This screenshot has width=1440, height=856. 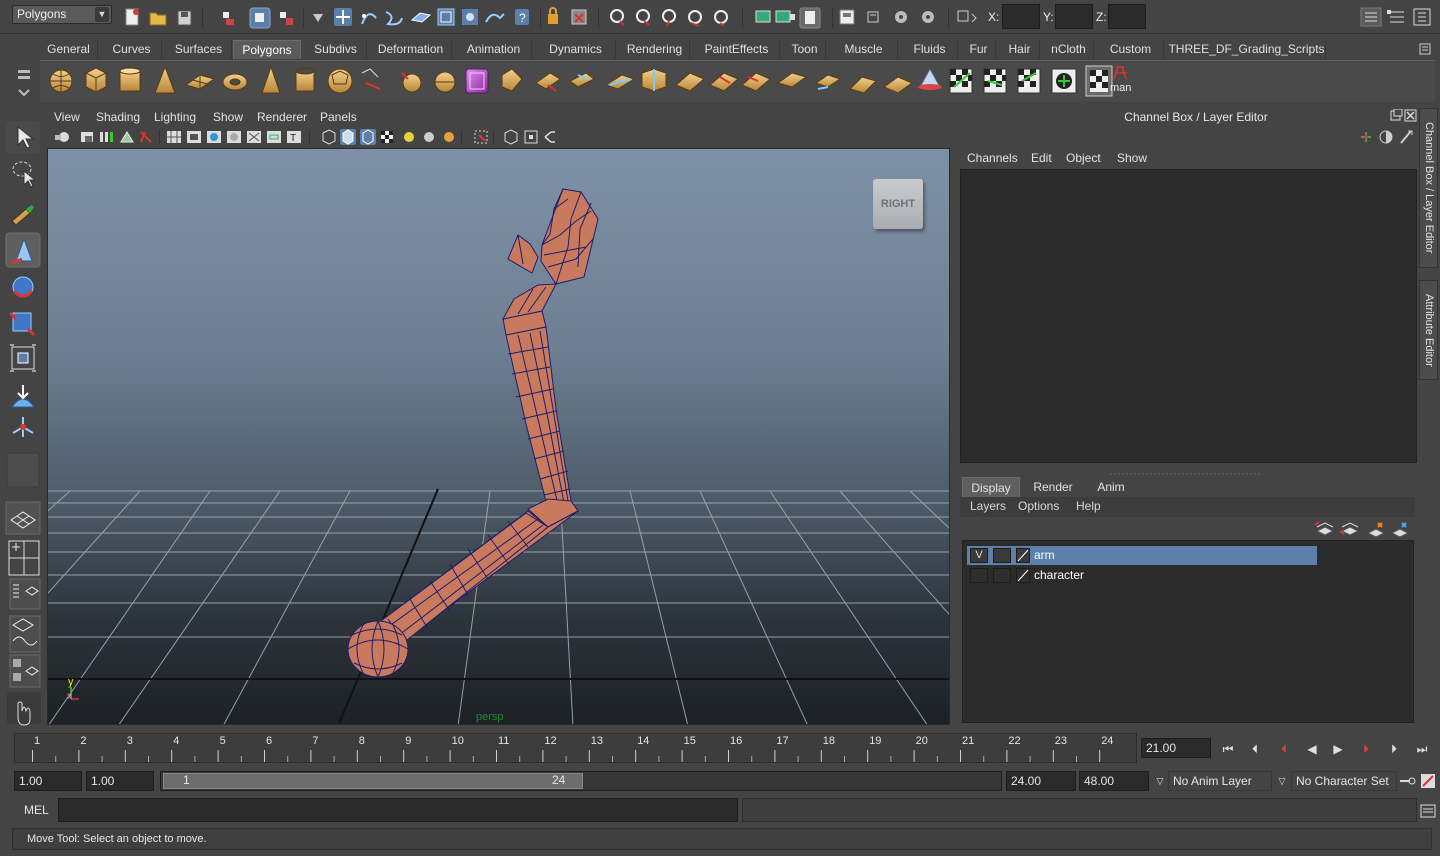 I want to click on poly-pipe-icon, so click(x=305, y=79).